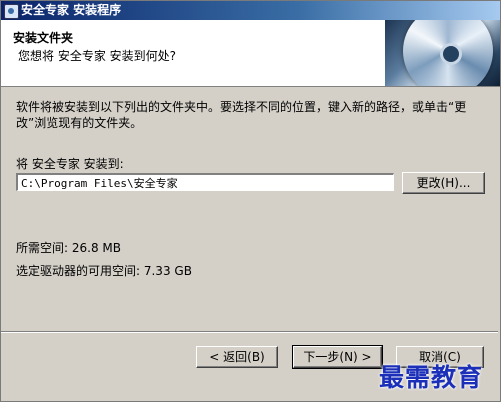 The image size is (501, 402). Describe the element at coordinates (451, 54) in the screenshot. I see `cd-hole` at that location.